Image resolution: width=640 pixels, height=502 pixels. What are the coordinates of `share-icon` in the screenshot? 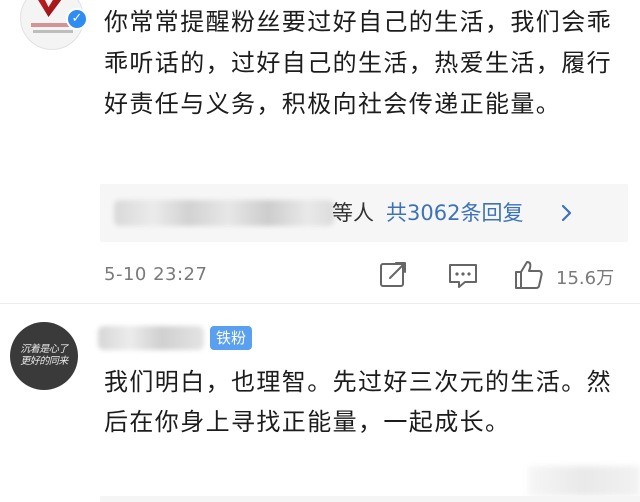 It's located at (393, 275).